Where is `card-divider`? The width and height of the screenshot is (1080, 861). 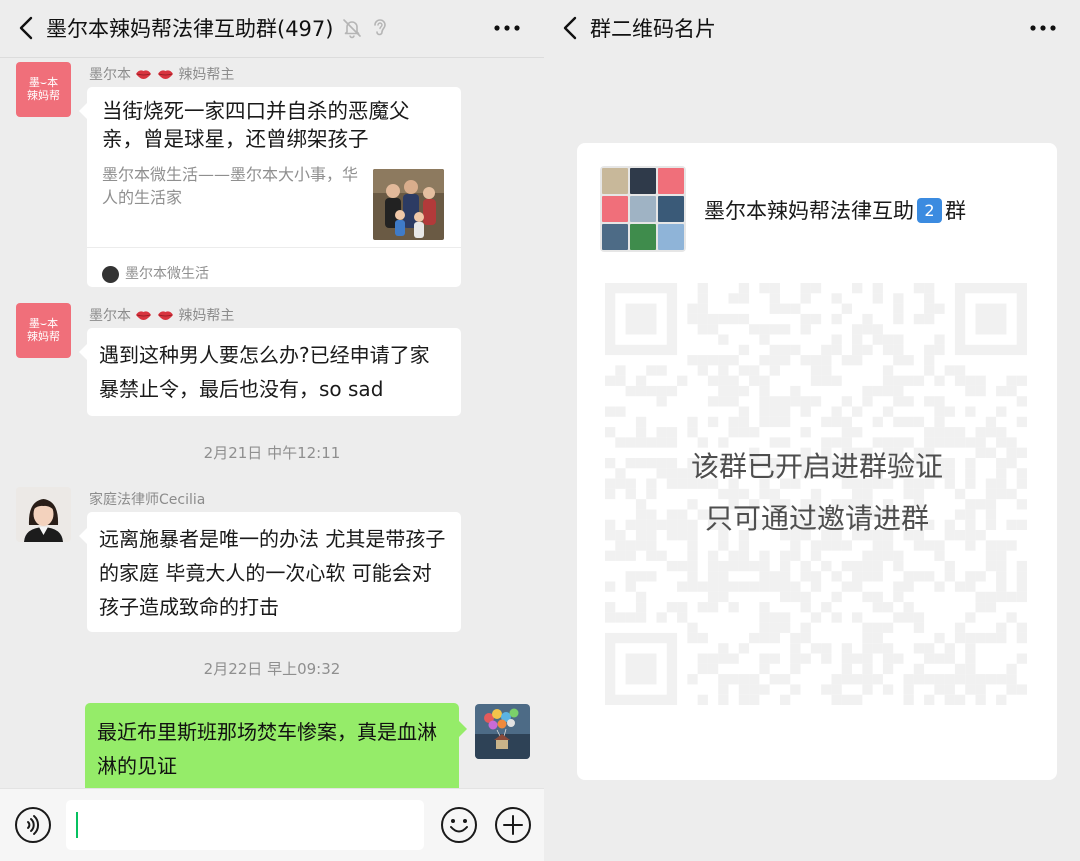 card-divider is located at coordinates (274, 247).